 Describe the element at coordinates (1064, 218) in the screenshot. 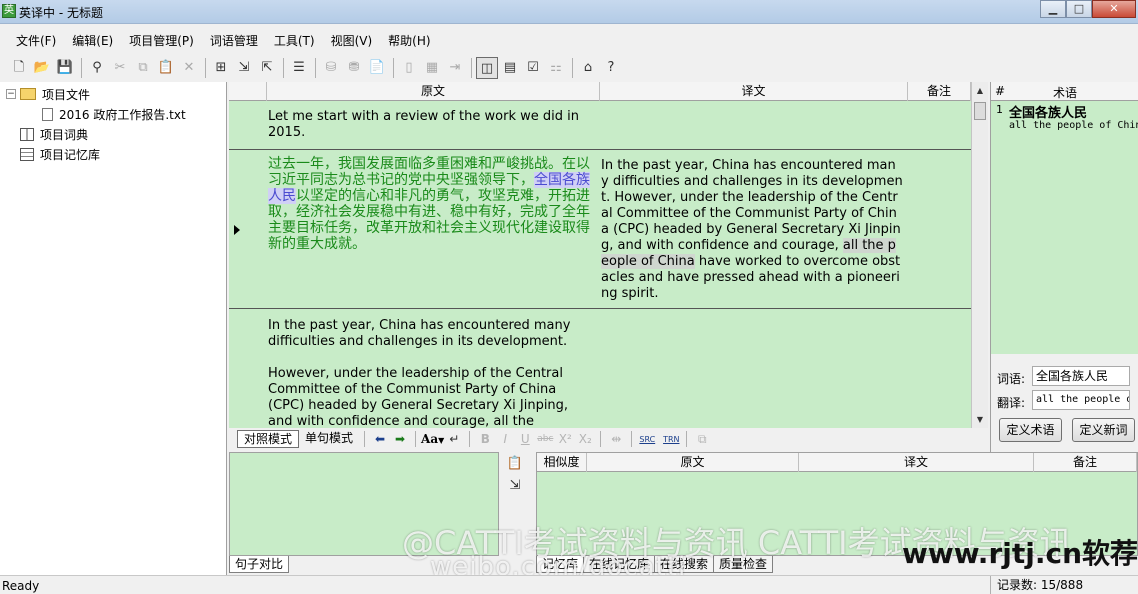

I see `terminology-panel: # 术语 1 全国各族人民 all the people of China` at that location.